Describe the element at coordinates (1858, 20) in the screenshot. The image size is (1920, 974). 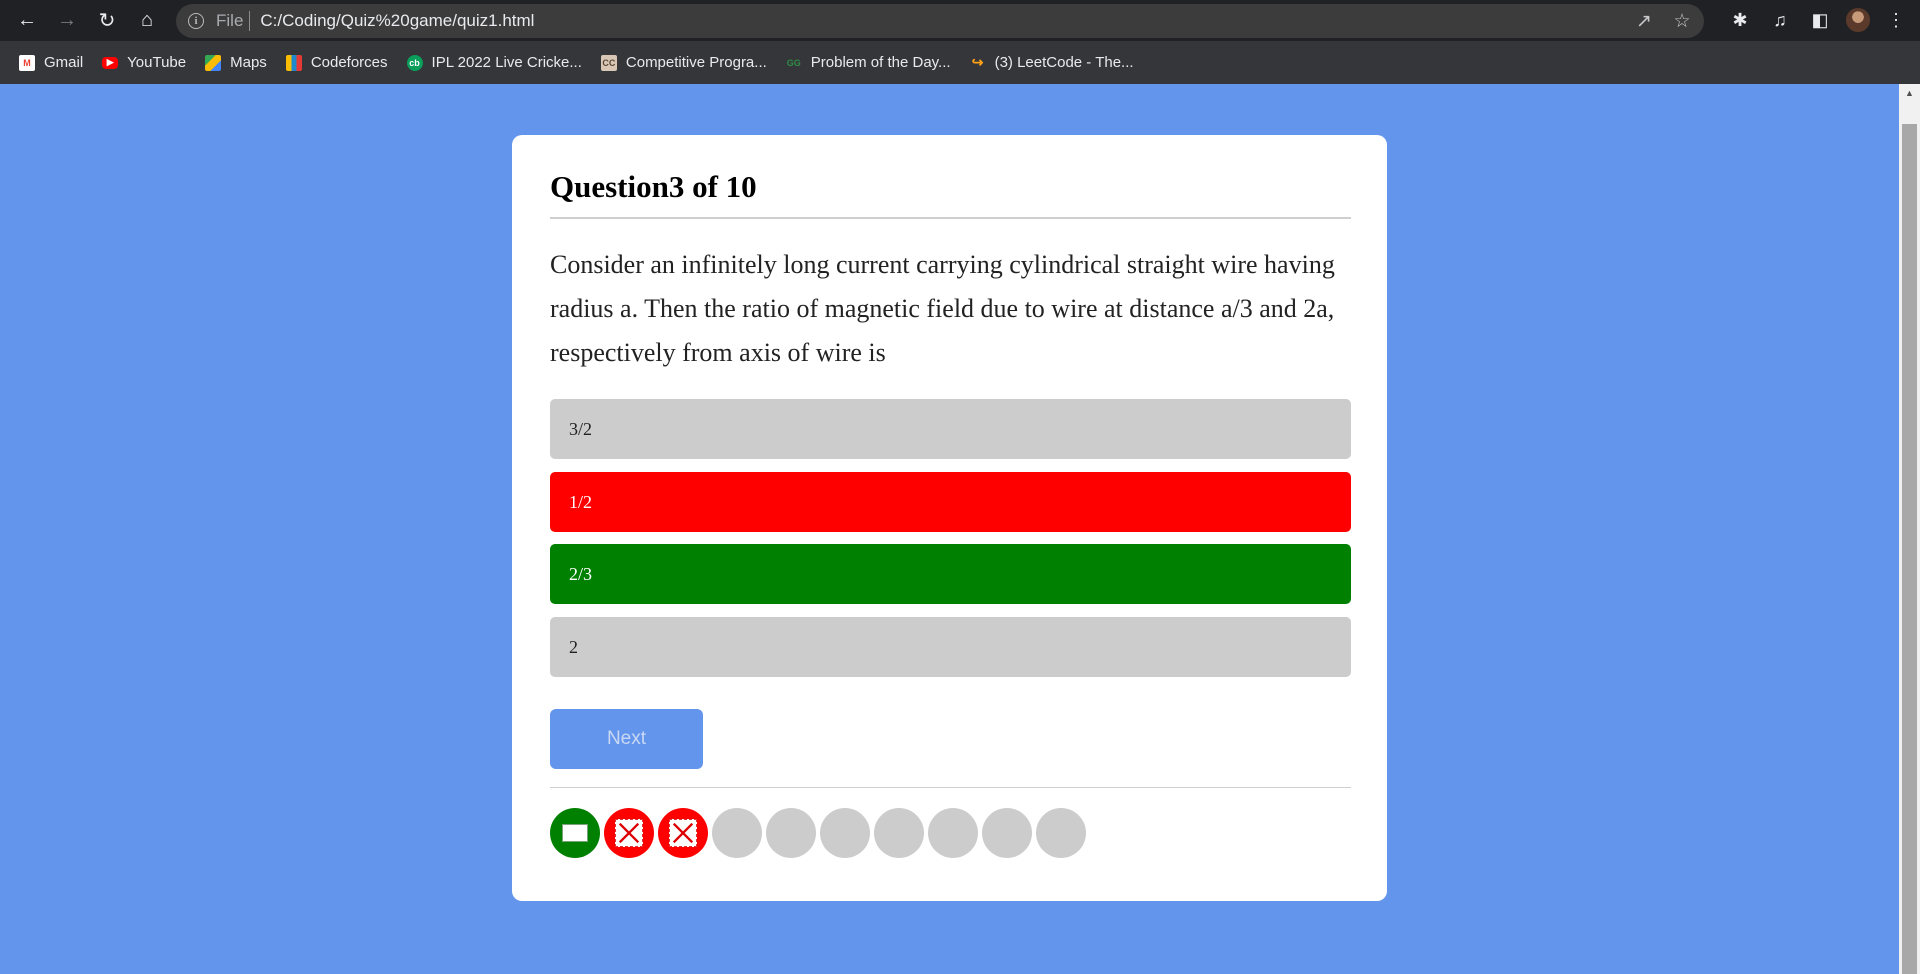
I see `profile-avatar` at that location.